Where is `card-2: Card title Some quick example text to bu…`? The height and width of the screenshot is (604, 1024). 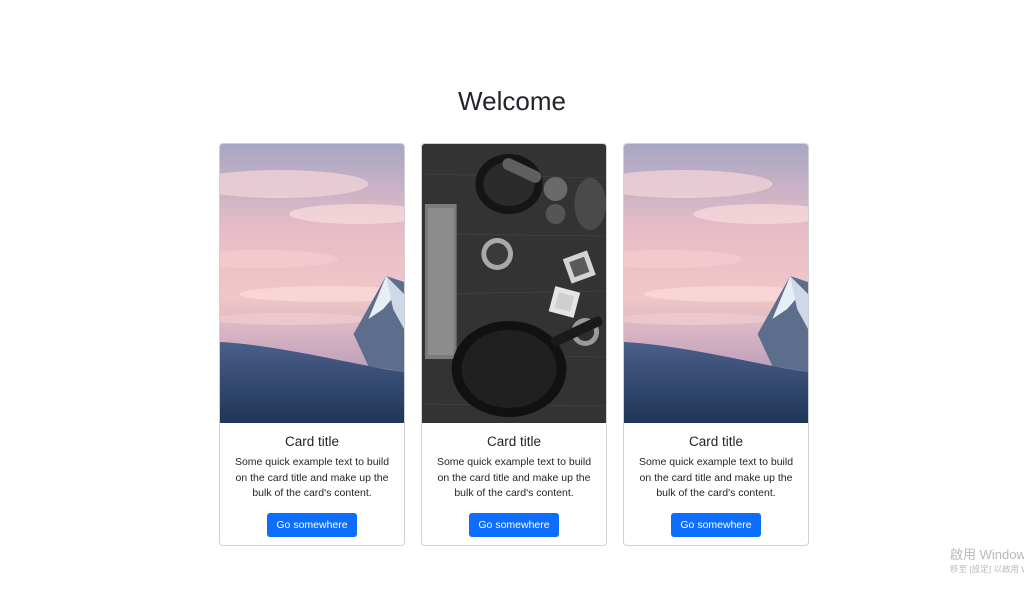
card-2: Card title Some quick example text to bu… is located at coordinates (514, 344).